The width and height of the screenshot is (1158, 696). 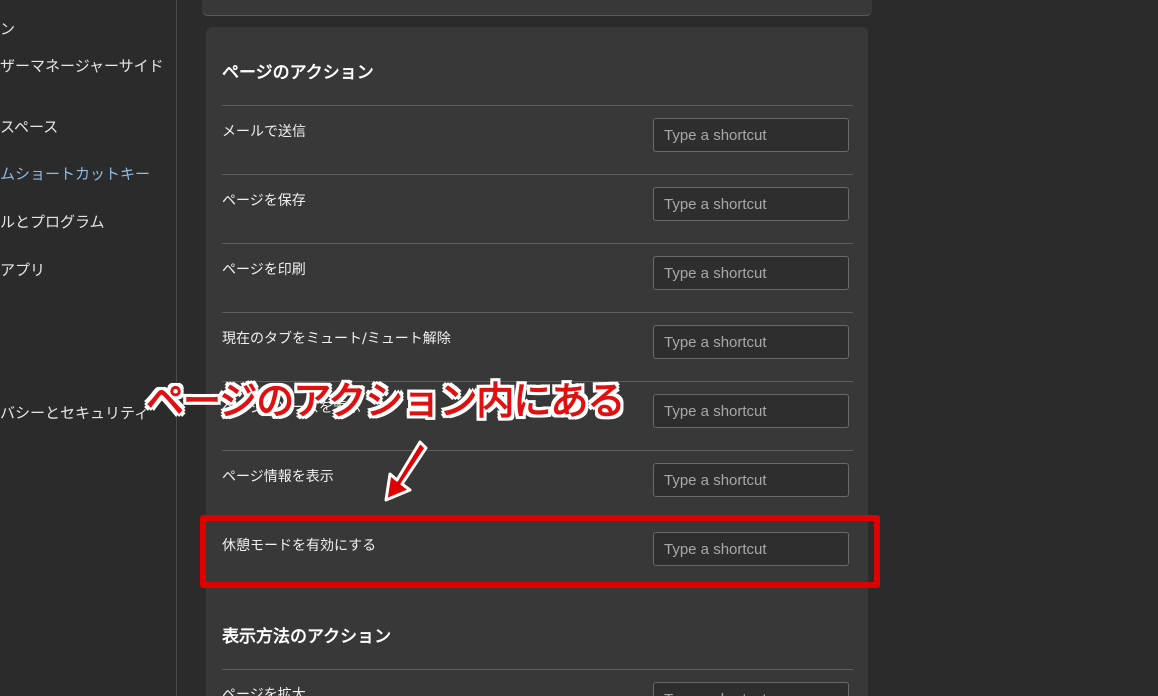 I want to click on shortcut-input-page-info, so click(x=751, y=480).